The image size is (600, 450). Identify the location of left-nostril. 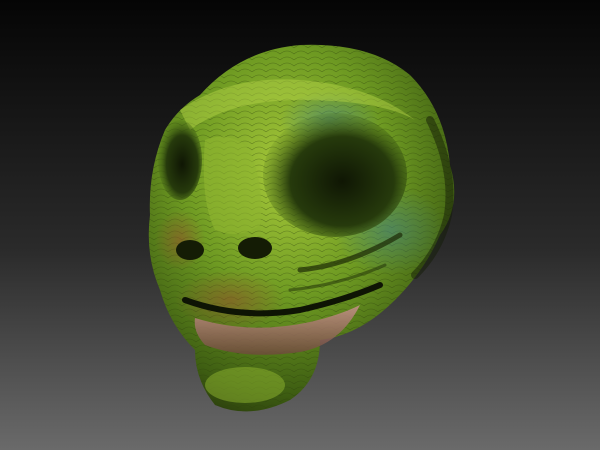
(190, 250).